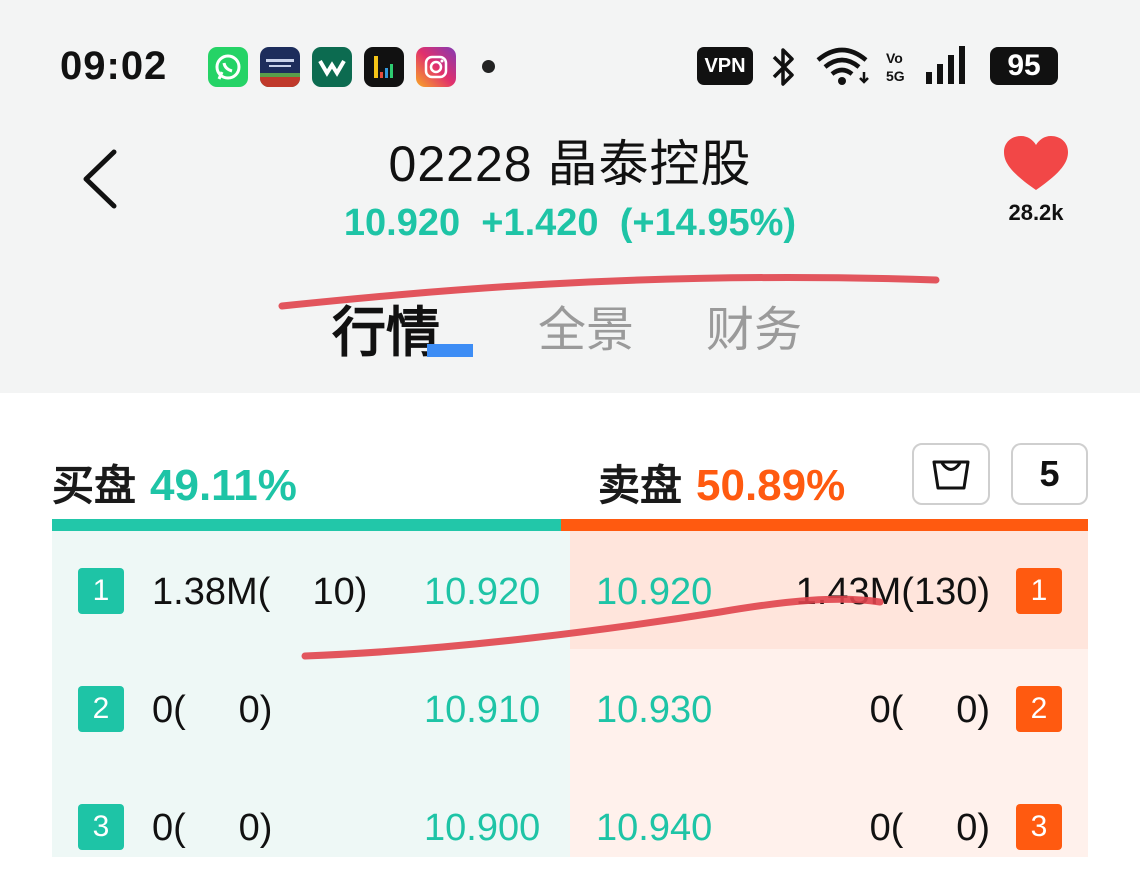 The width and height of the screenshot is (1140, 885). What do you see at coordinates (771, 485) in the screenshot?
I see `sell-percentage: 50.89%` at bounding box center [771, 485].